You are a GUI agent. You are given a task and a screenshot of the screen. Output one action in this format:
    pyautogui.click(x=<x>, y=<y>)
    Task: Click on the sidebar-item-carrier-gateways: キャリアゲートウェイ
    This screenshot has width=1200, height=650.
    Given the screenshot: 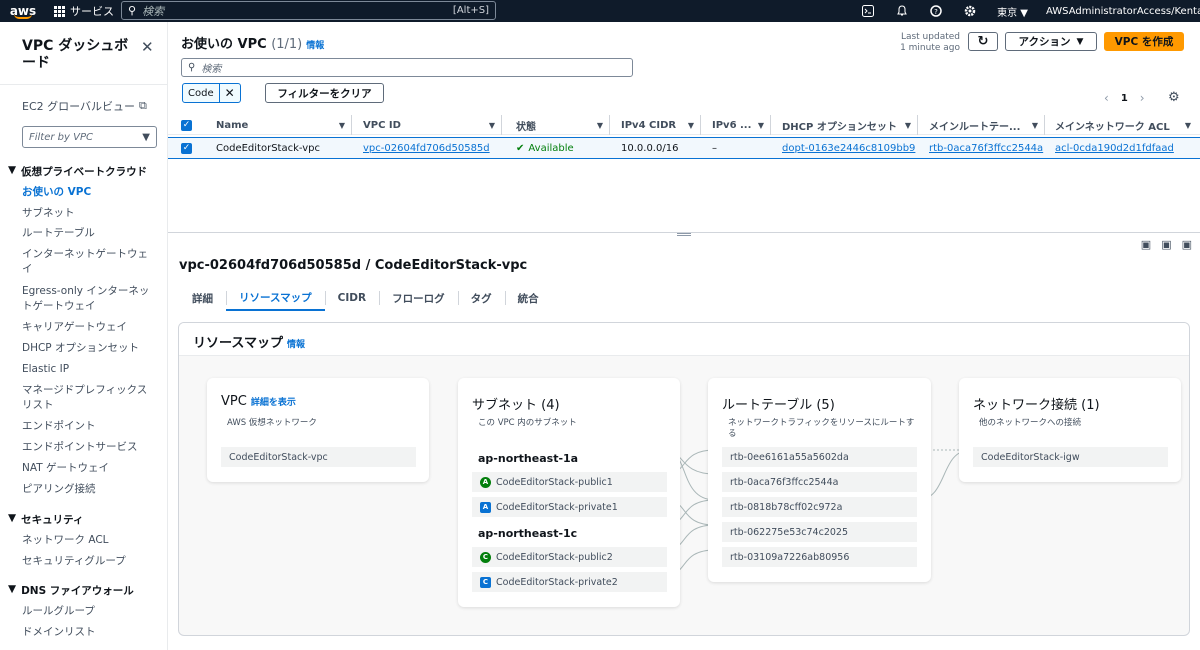 What is the action you would take?
    pyautogui.click(x=87, y=327)
    